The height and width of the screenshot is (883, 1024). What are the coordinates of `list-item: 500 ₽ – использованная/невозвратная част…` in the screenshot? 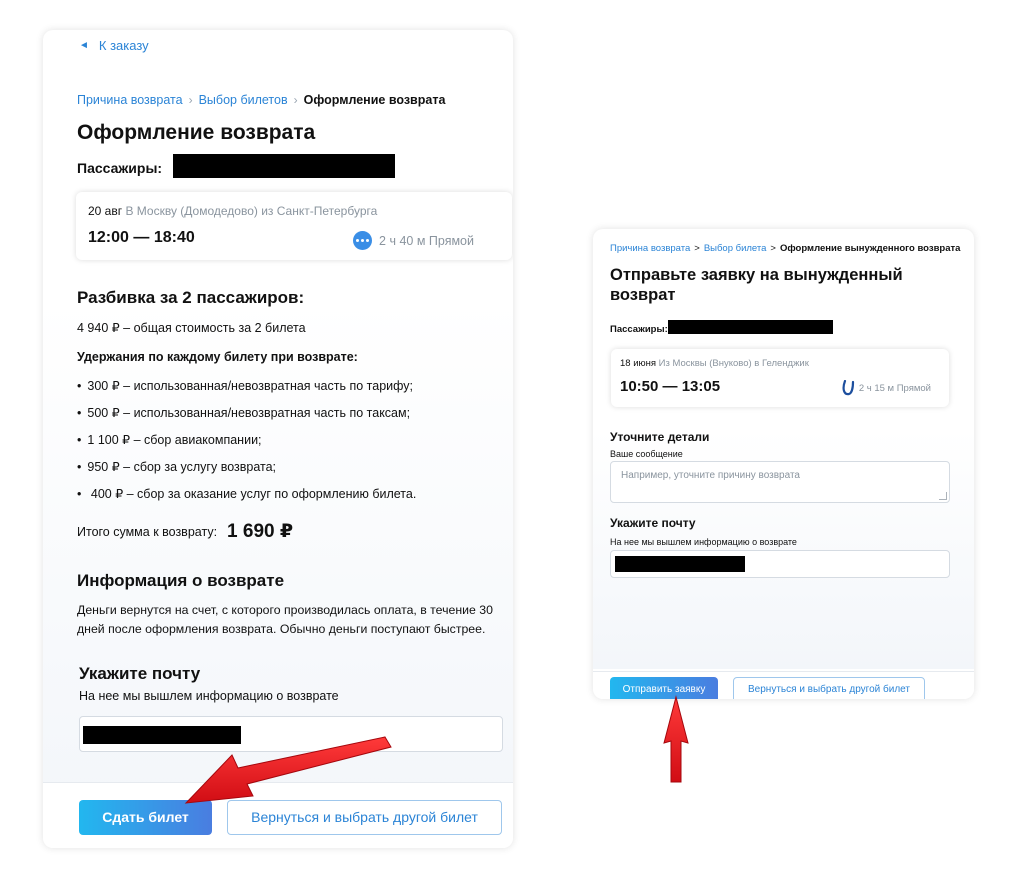 It's located at (246, 418).